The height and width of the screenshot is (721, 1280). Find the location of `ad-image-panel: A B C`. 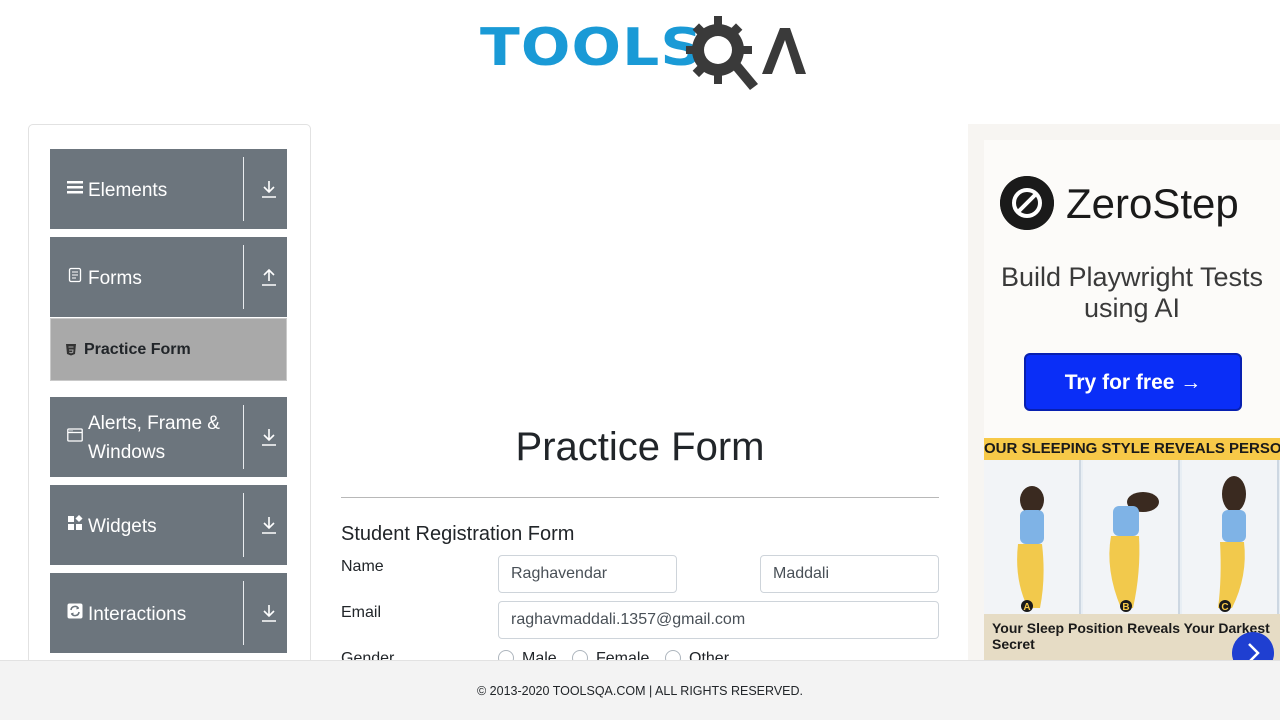

ad-image-panel: A B C is located at coordinates (1132, 537).